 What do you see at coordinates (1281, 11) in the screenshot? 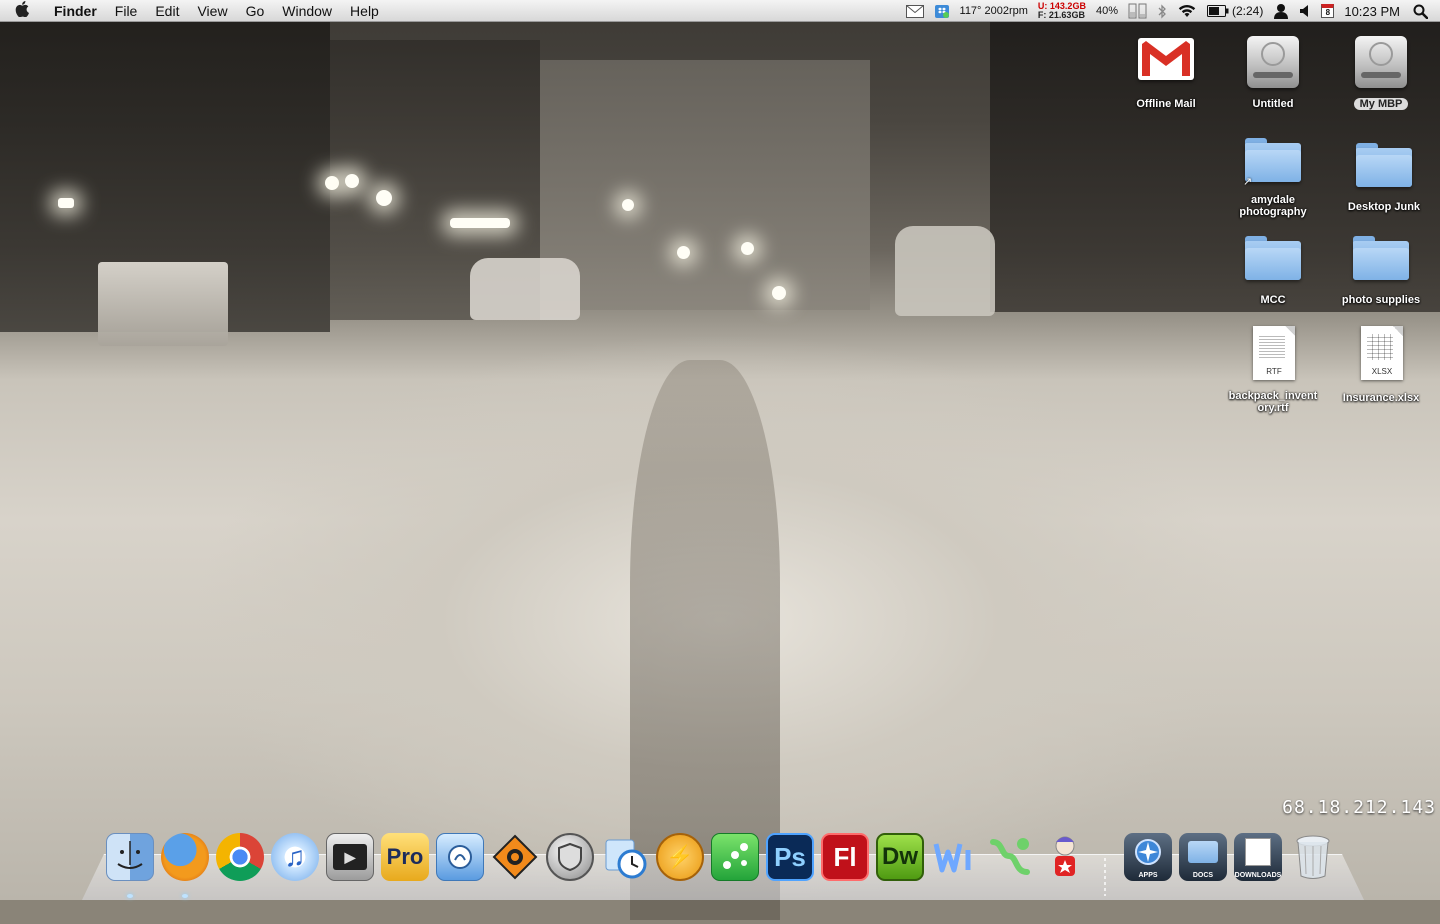
I see `user-silhouette-icon` at bounding box center [1281, 11].